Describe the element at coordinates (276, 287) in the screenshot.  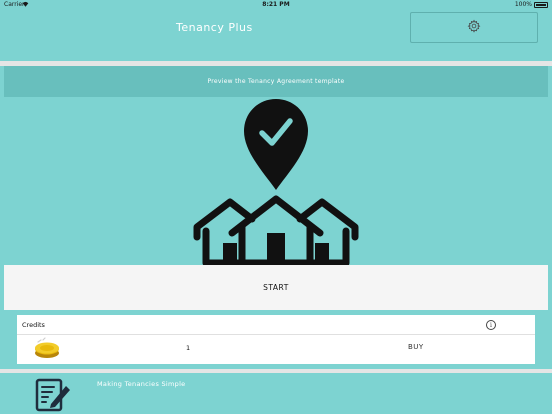
I see `start-button: START` at that location.